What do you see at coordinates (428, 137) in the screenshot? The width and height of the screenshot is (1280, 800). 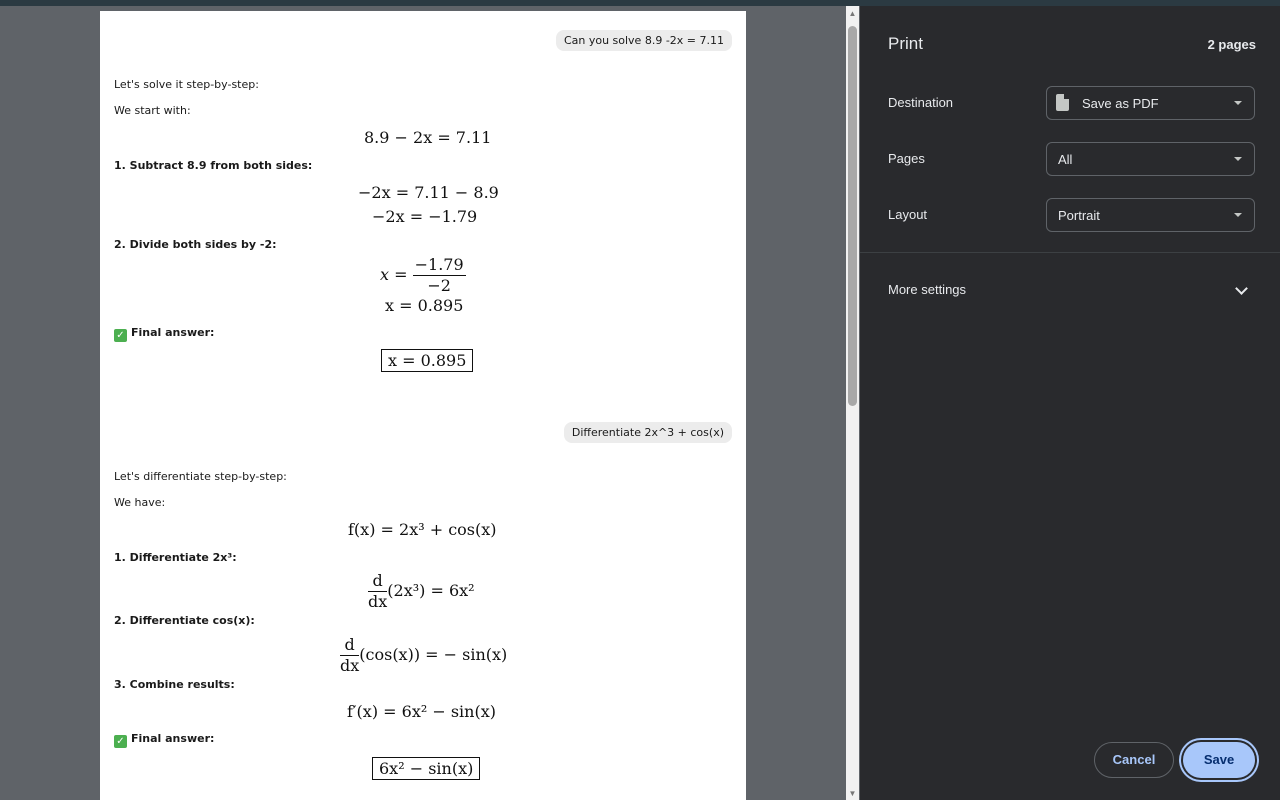 I see `equation-start: 8.9 − 2x = 7.11` at bounding box center [428, 137].